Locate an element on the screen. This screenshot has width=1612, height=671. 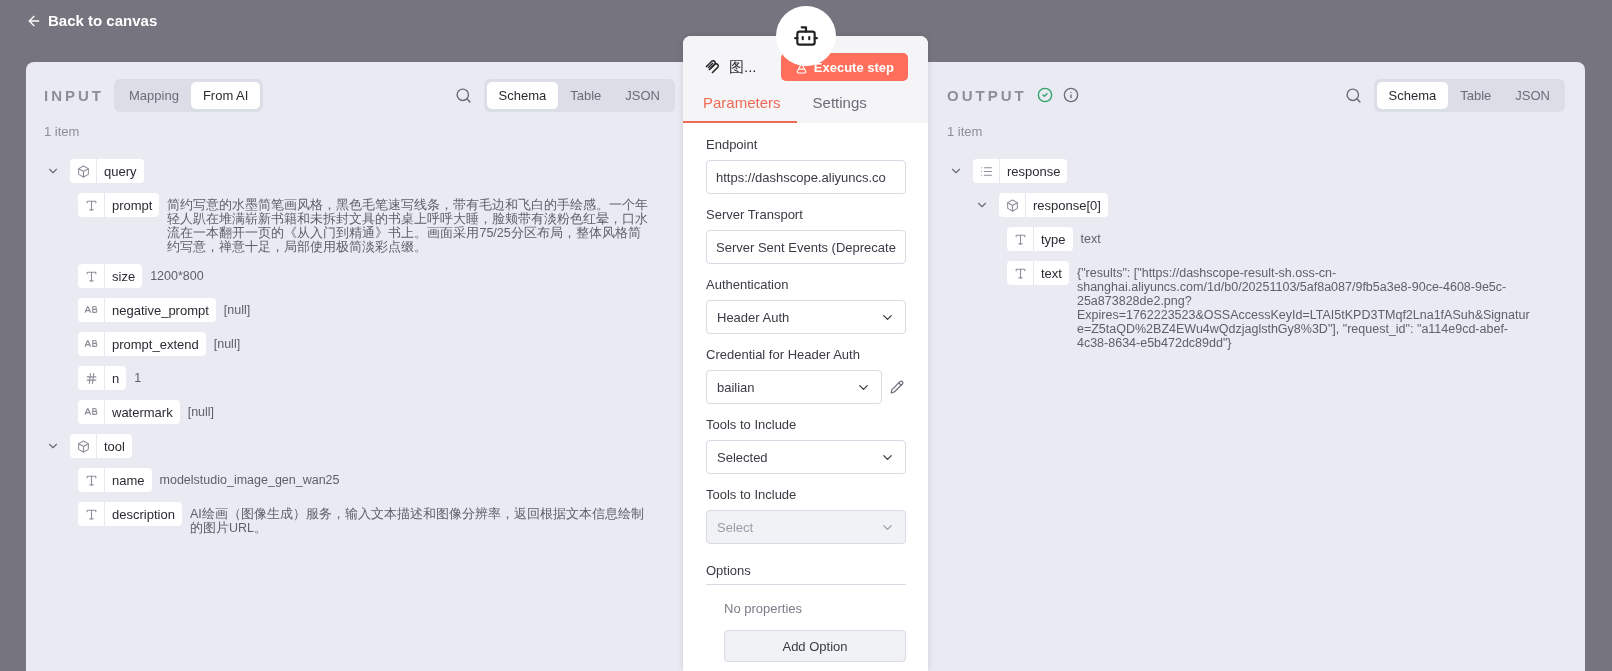
text-field: https://dashscope.aliyuncs.co is located at coordinates (806, 177).